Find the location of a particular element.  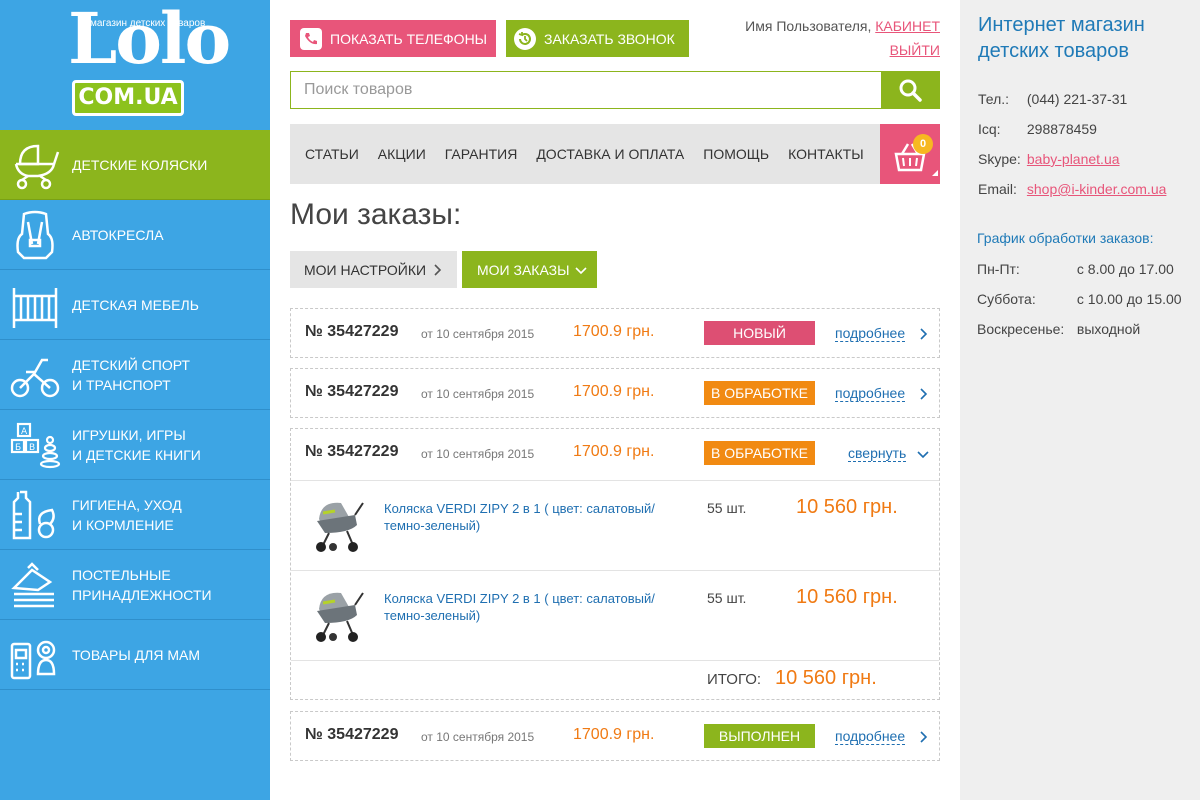

car-seat-icon is located at coordinates (35, 235).